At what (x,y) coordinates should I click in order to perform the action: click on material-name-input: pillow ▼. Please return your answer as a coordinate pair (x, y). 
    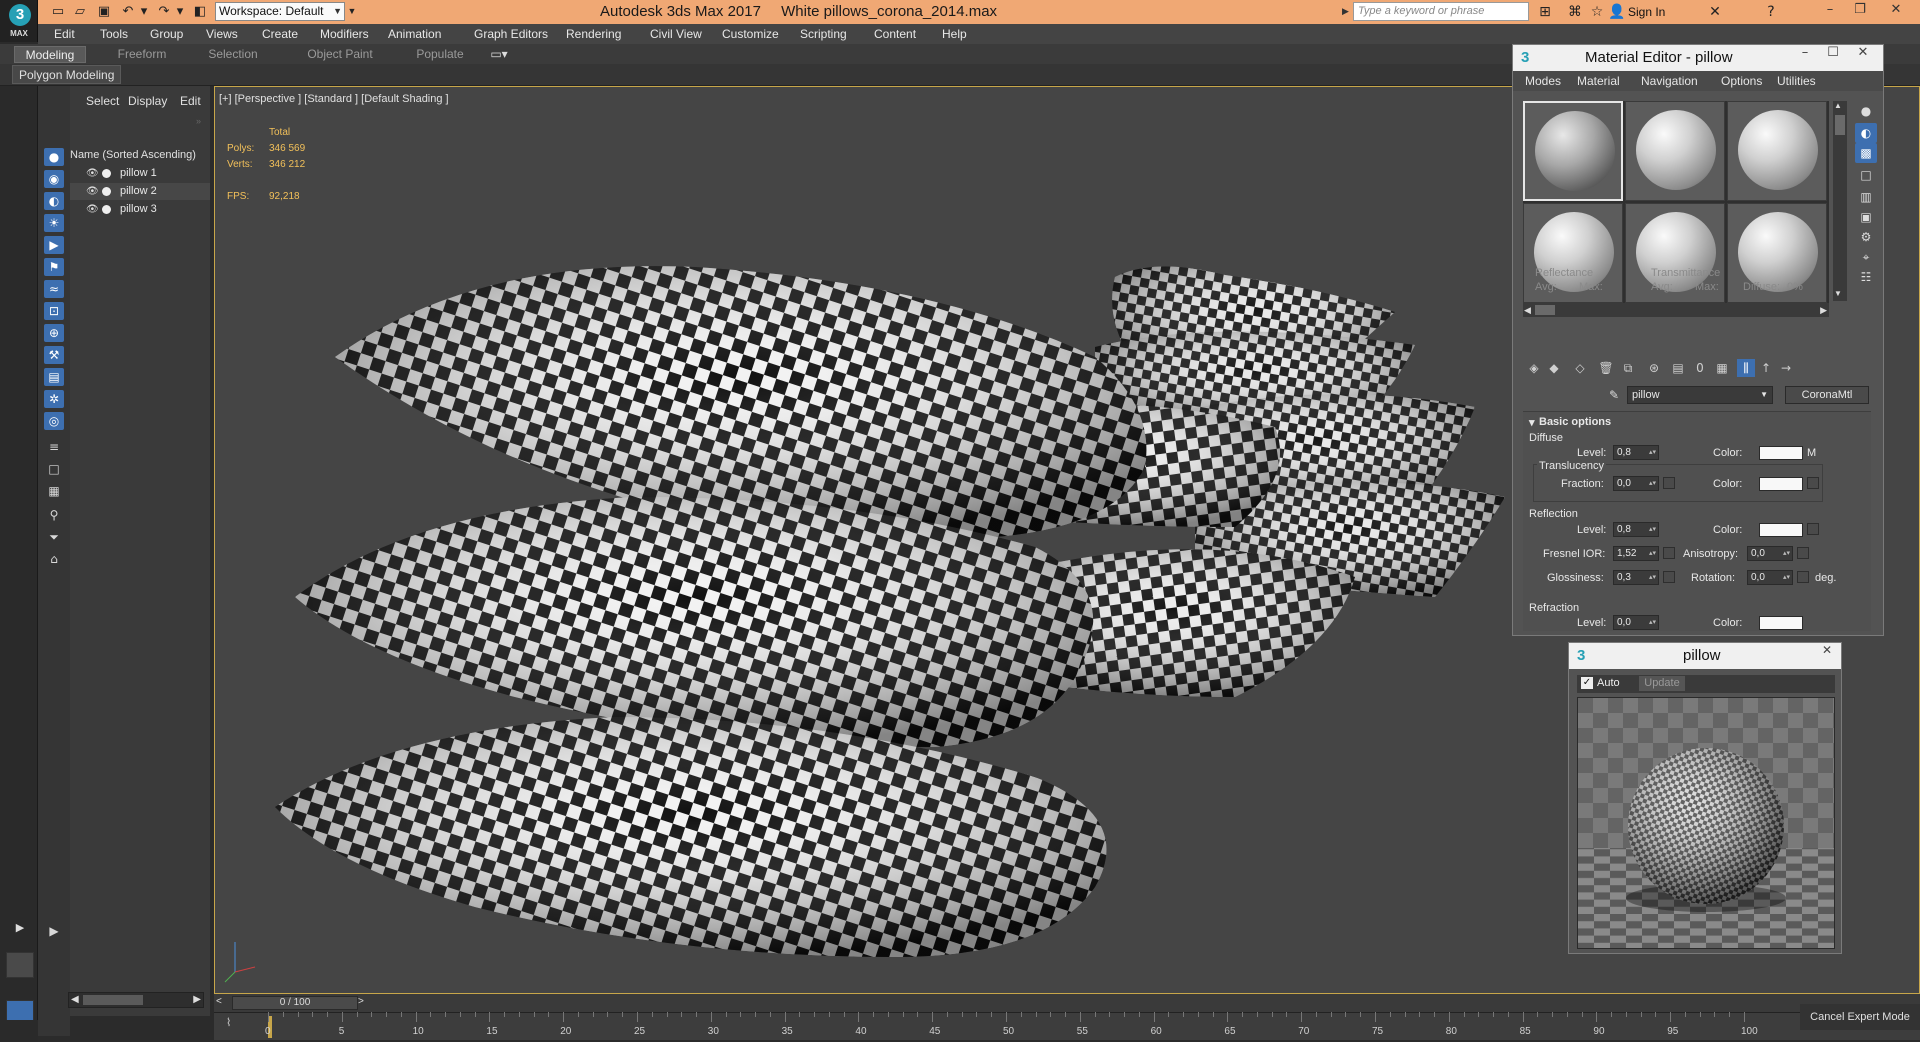
    Looking at the image, I should click on (1700, 395).